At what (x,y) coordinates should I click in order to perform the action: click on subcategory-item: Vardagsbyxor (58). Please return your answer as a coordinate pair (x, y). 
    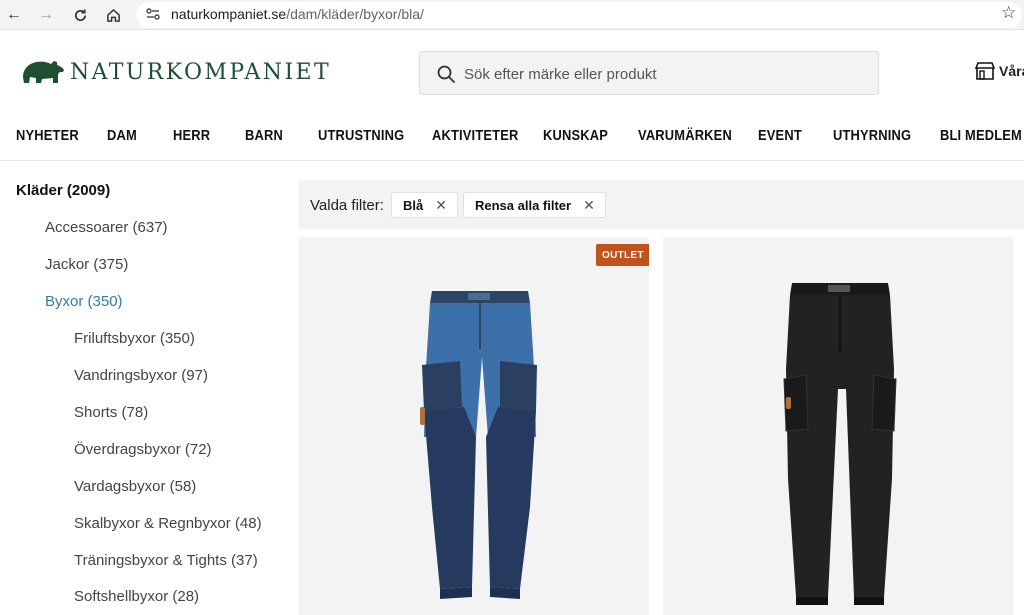
    Looking at the image, I should click on (135, 486).